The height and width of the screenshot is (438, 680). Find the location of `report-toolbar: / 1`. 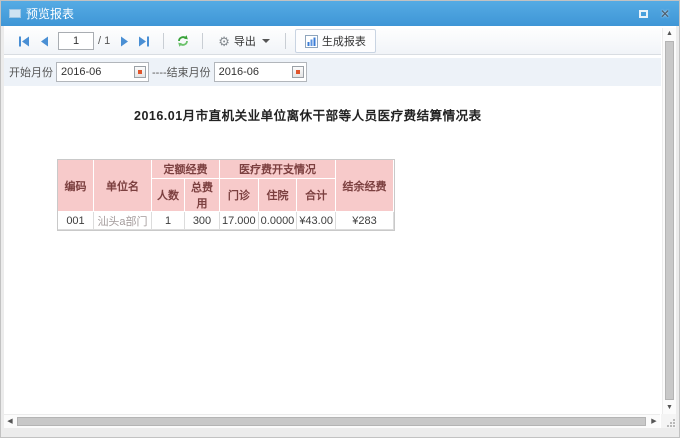

report-toolbar: / 1 is located at coordinates (332, 41).